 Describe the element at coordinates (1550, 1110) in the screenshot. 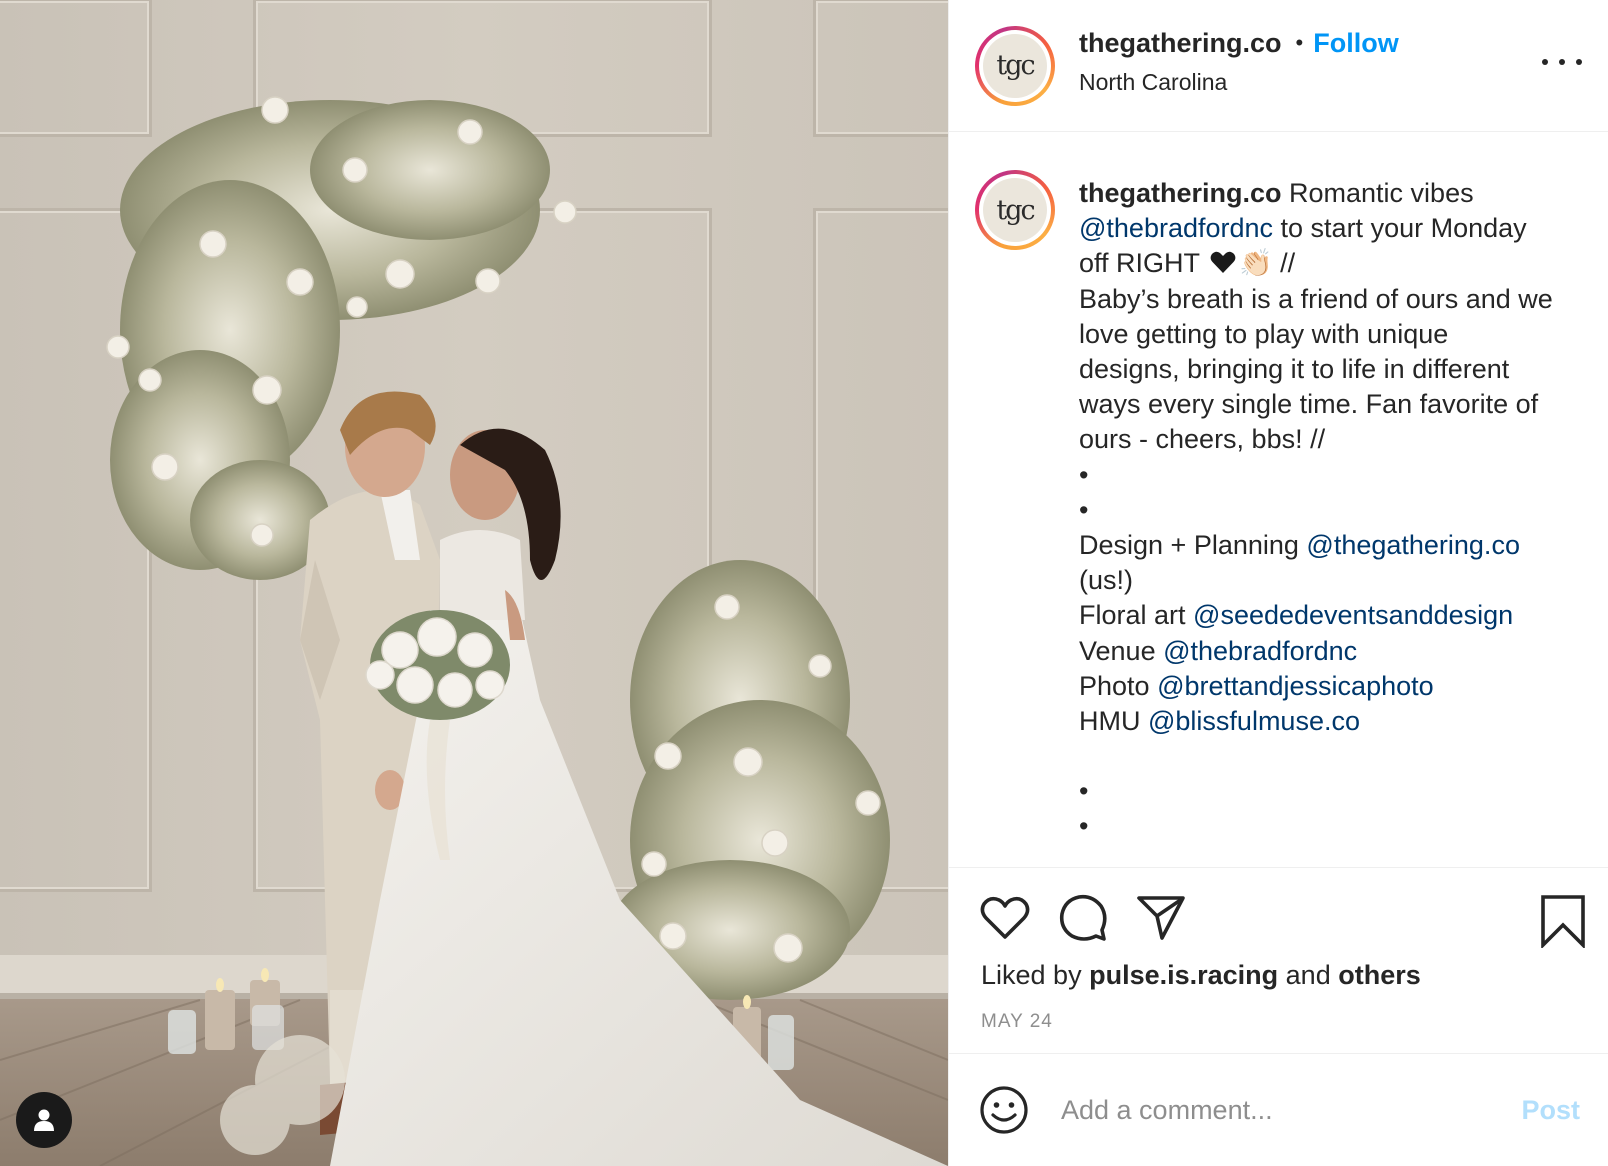

I see `post-comment-button: Post` at that location.